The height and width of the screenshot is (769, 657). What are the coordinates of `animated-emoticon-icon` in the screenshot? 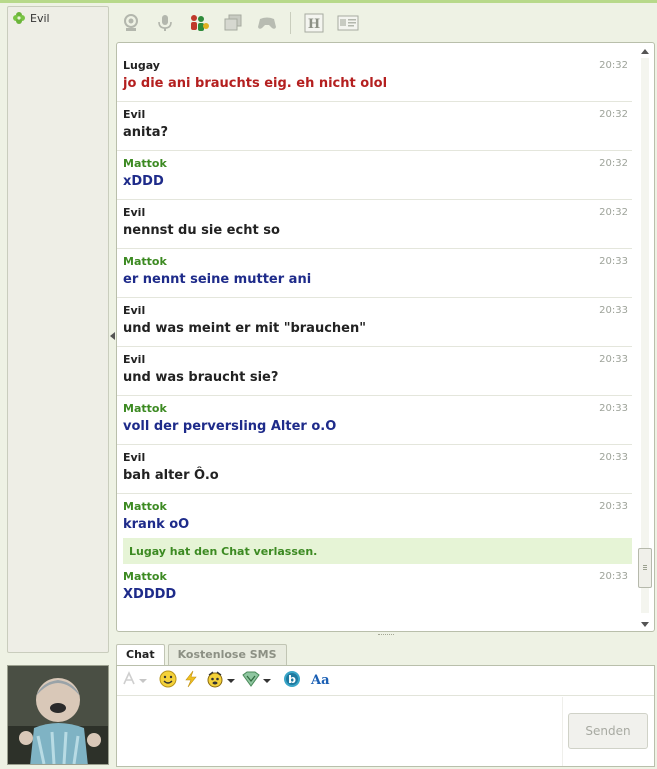 It's located at (215, 680).